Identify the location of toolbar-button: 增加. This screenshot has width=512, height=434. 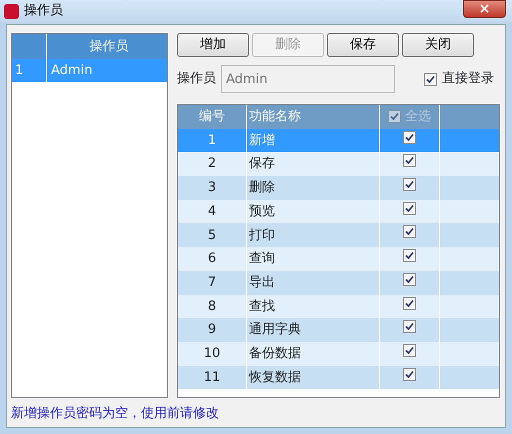
(213, 45).